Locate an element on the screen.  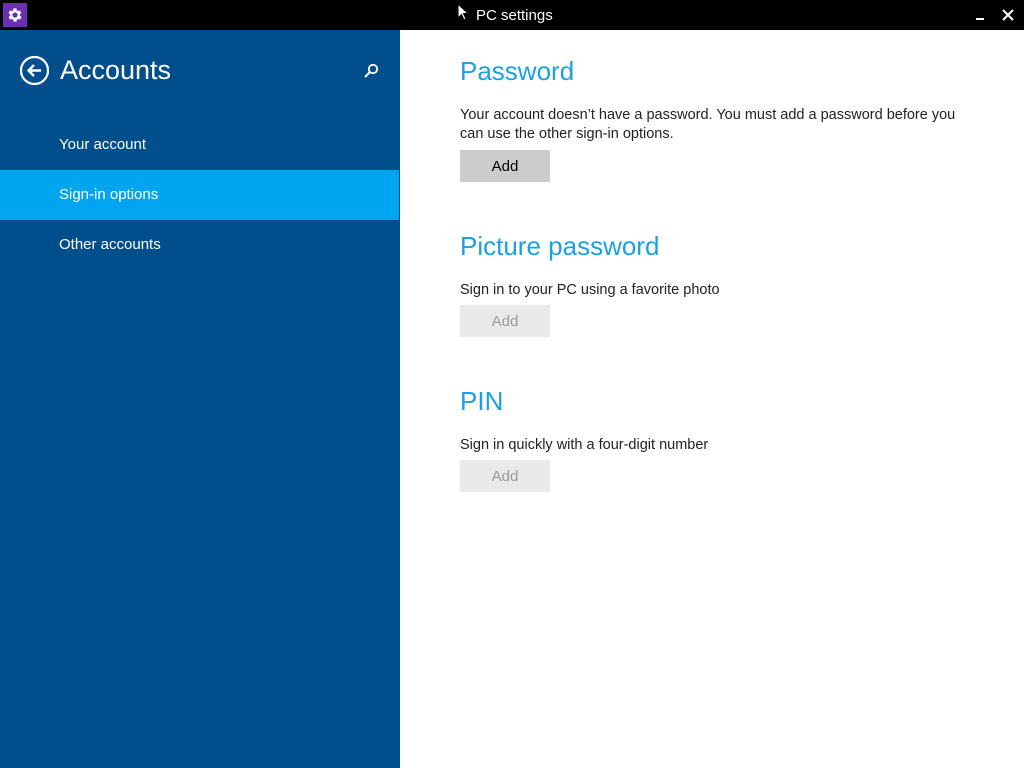
search-button is located at coordinates (371, 71).